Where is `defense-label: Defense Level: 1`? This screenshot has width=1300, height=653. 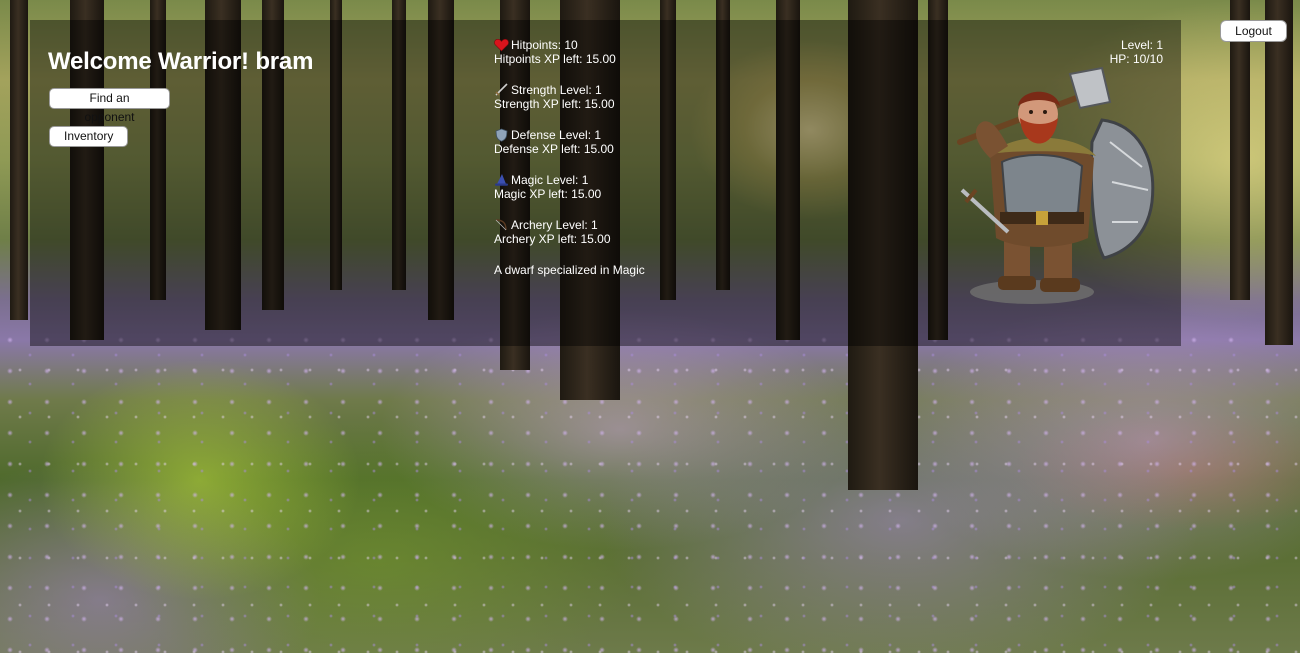
defense-label: Defense Level: 1 is located at coordinates (556, 135).